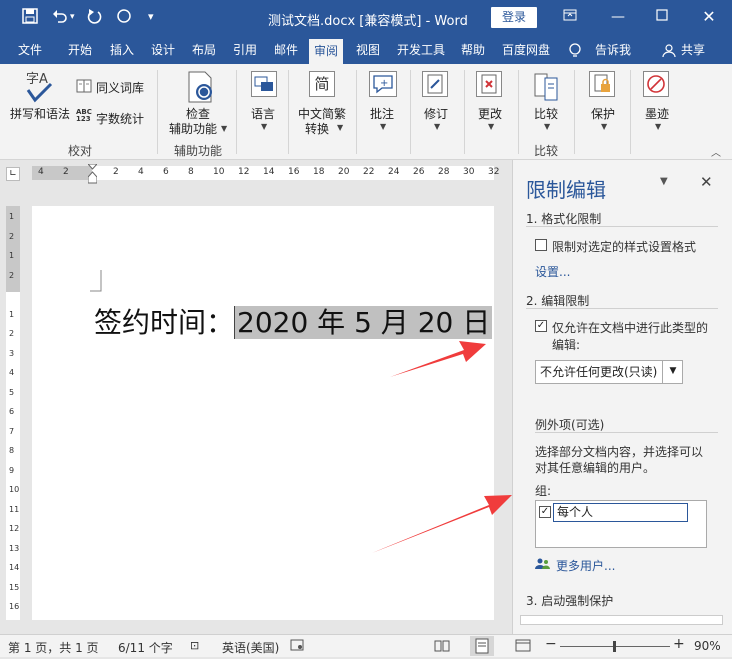  I want to click on ribbon-display-icon, so click(570, 18).